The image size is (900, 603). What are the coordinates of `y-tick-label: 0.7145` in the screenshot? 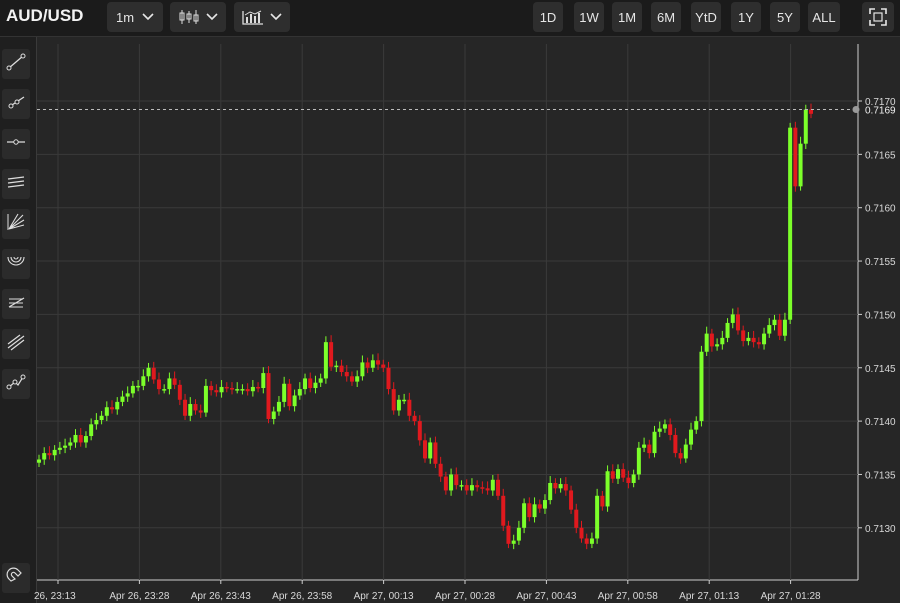 It's located at (880, 369).